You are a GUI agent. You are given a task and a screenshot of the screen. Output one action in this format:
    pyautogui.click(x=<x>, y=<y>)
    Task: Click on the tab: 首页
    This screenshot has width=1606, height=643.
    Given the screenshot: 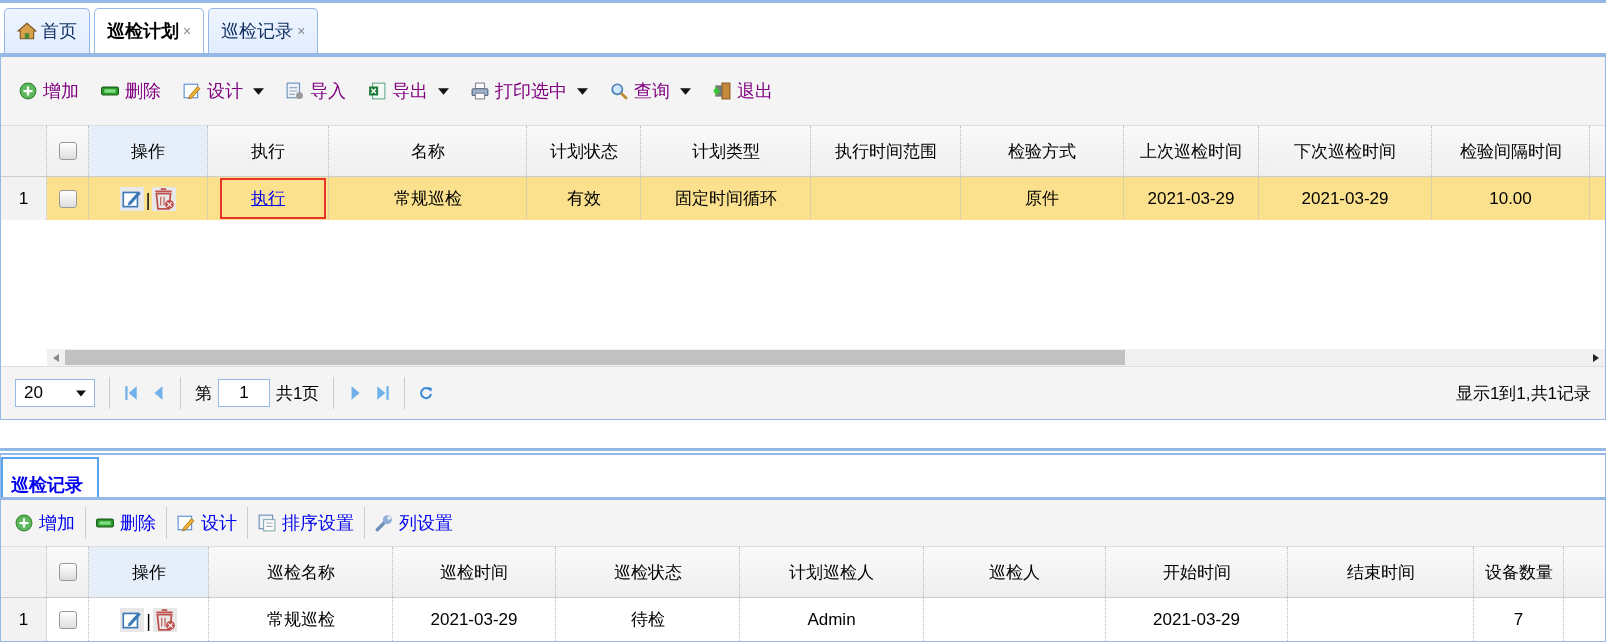 What is the action you would take?
    pyautogui.click(x=47, y=30)
    